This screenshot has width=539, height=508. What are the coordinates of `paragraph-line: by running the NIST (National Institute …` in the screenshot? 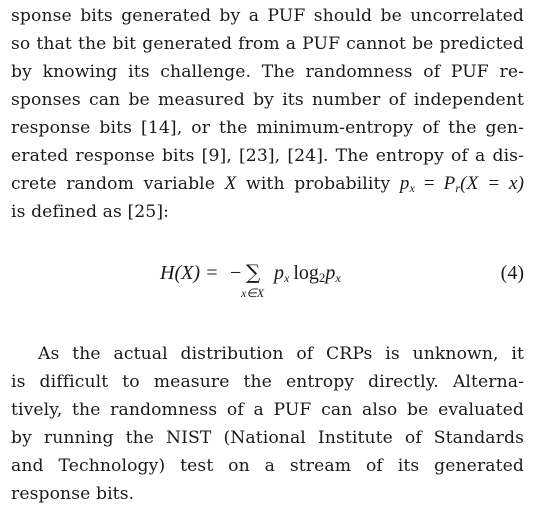 It's located at (267, 438).